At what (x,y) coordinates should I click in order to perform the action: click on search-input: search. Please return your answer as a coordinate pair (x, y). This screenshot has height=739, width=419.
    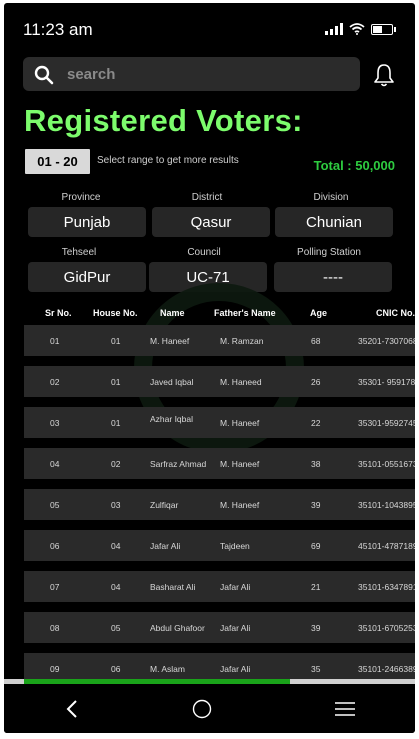
    Looking at the image, I should click on (91, 74).